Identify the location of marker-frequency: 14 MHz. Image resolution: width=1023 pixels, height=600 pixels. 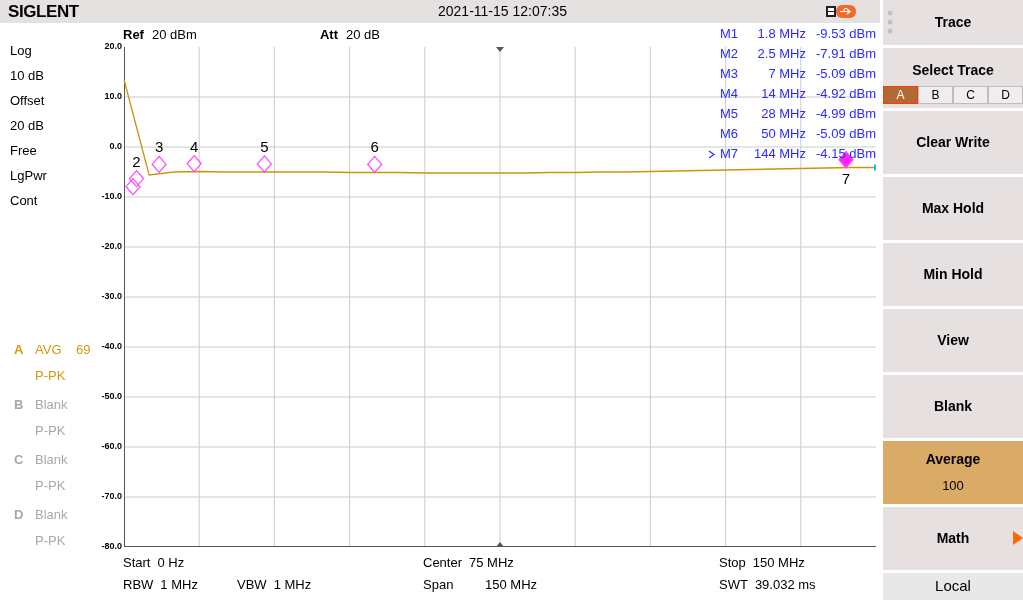
(783, 94).